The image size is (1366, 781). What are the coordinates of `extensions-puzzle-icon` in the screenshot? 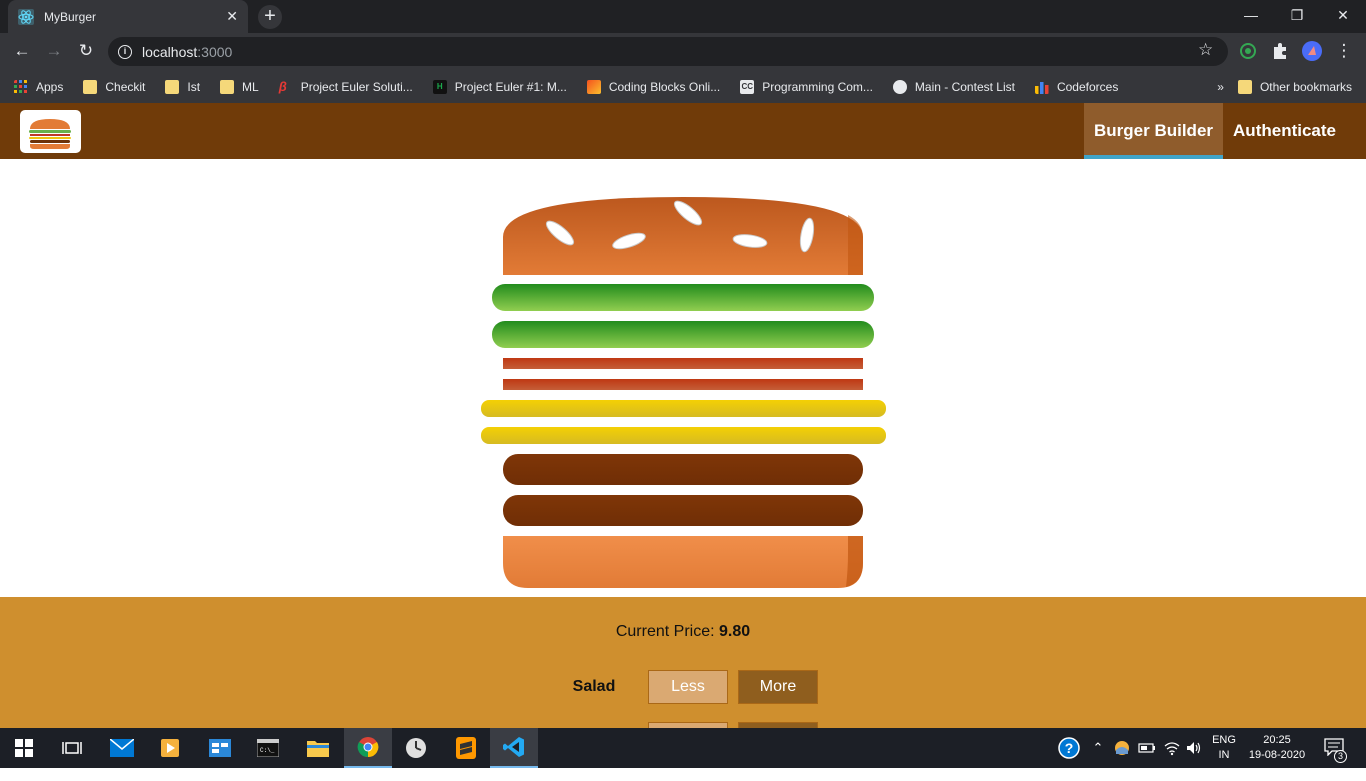 It's located at (1280, 51).